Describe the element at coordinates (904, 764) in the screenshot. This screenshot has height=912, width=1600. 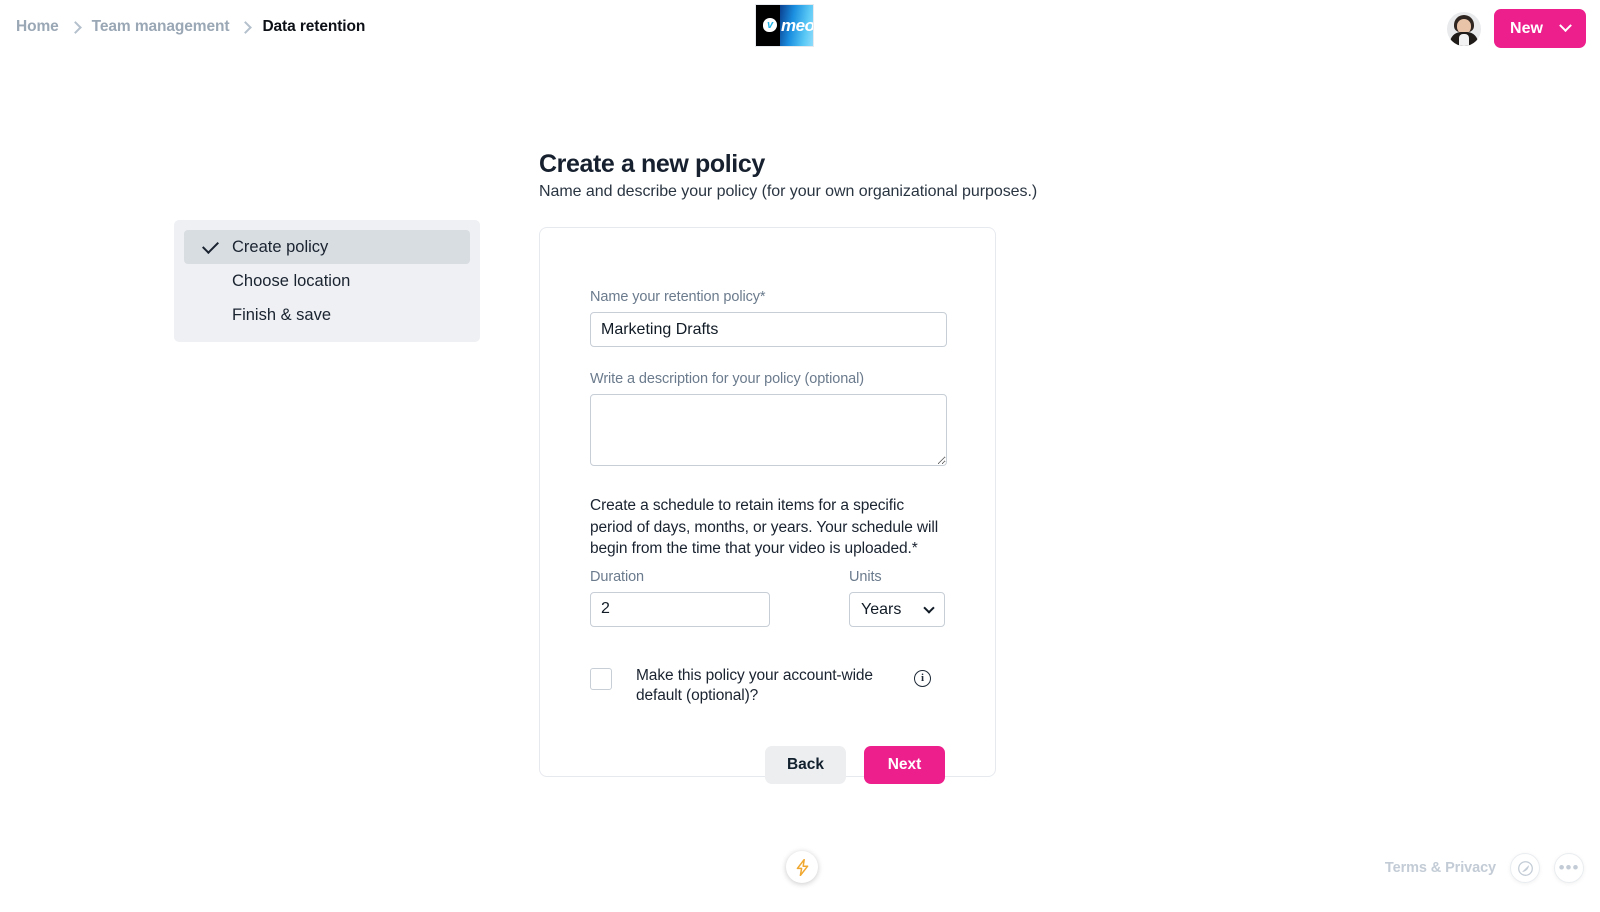
I see `next-button: Next` at that location.